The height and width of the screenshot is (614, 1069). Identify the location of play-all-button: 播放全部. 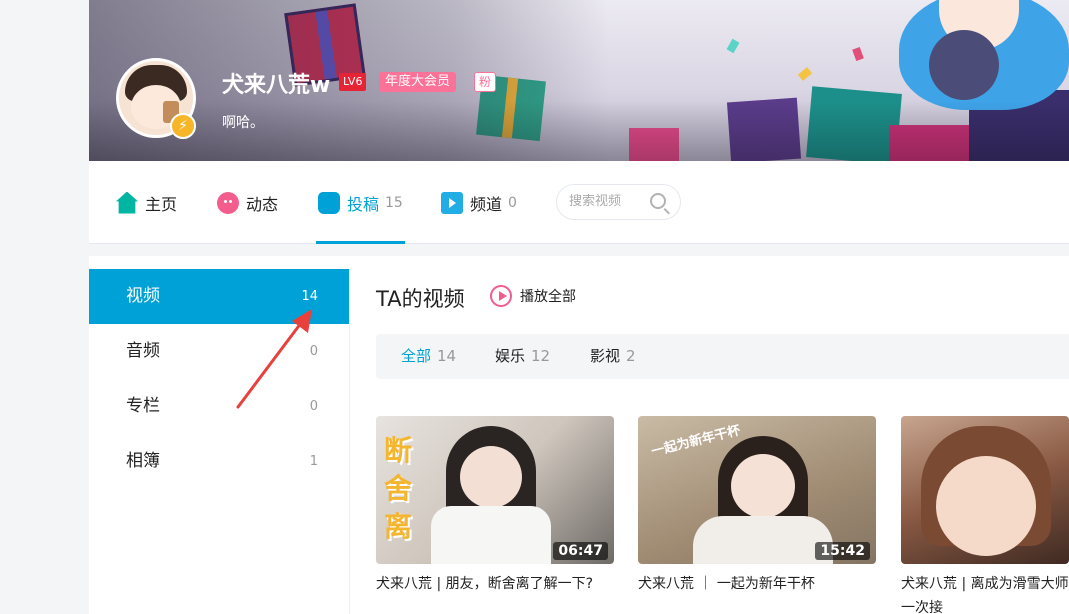
(533, 296).